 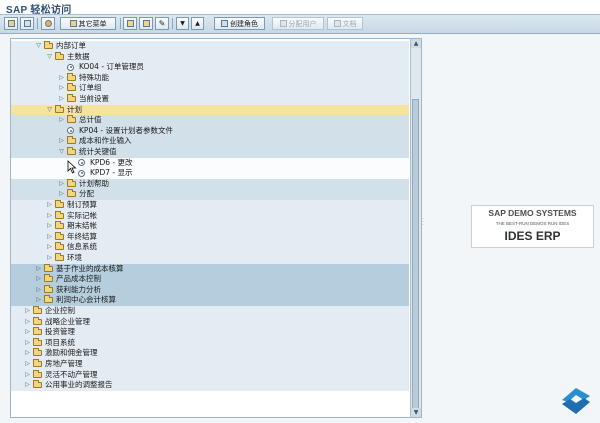 I want to click on other-menu-label: 其它菜单, so click(x=92, y=23).